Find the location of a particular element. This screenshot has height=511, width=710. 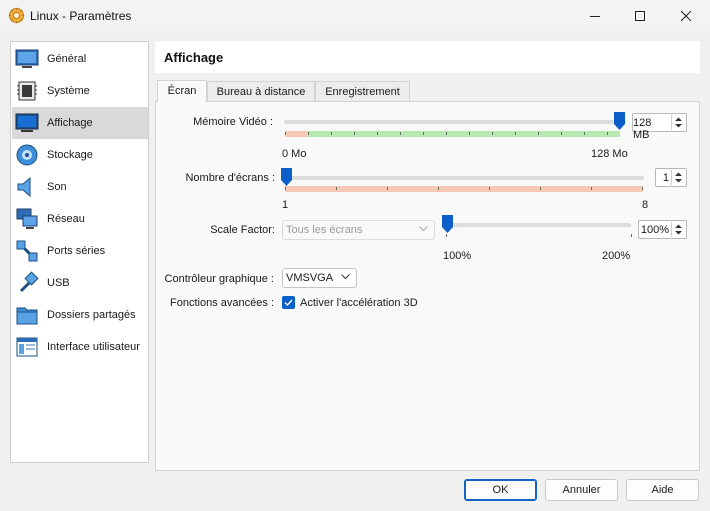

3d-acceleration-label: Activer l'accélération 3D is located at coordinates (359, 303).